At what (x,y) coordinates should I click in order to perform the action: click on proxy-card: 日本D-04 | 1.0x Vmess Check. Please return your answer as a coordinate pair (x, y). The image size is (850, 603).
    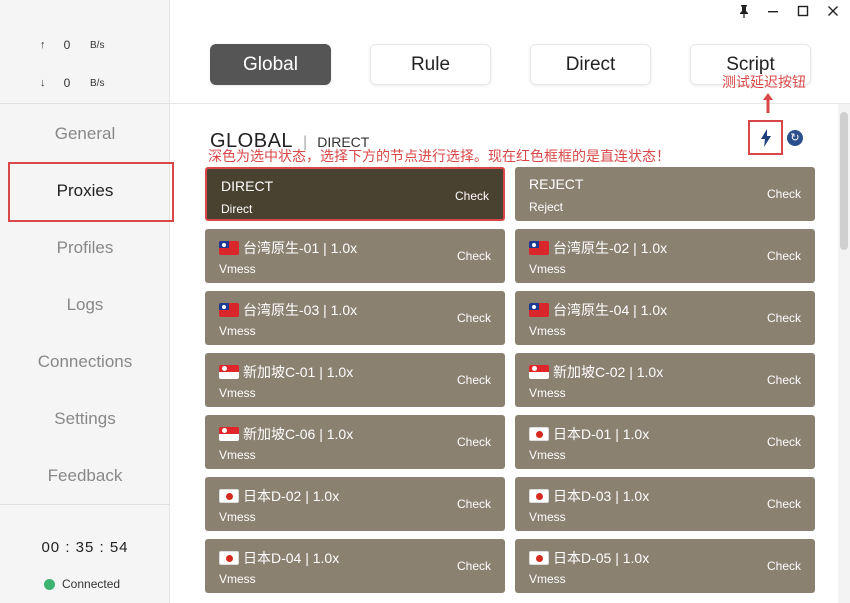
    Looking at the image, I should click on (355, 566).